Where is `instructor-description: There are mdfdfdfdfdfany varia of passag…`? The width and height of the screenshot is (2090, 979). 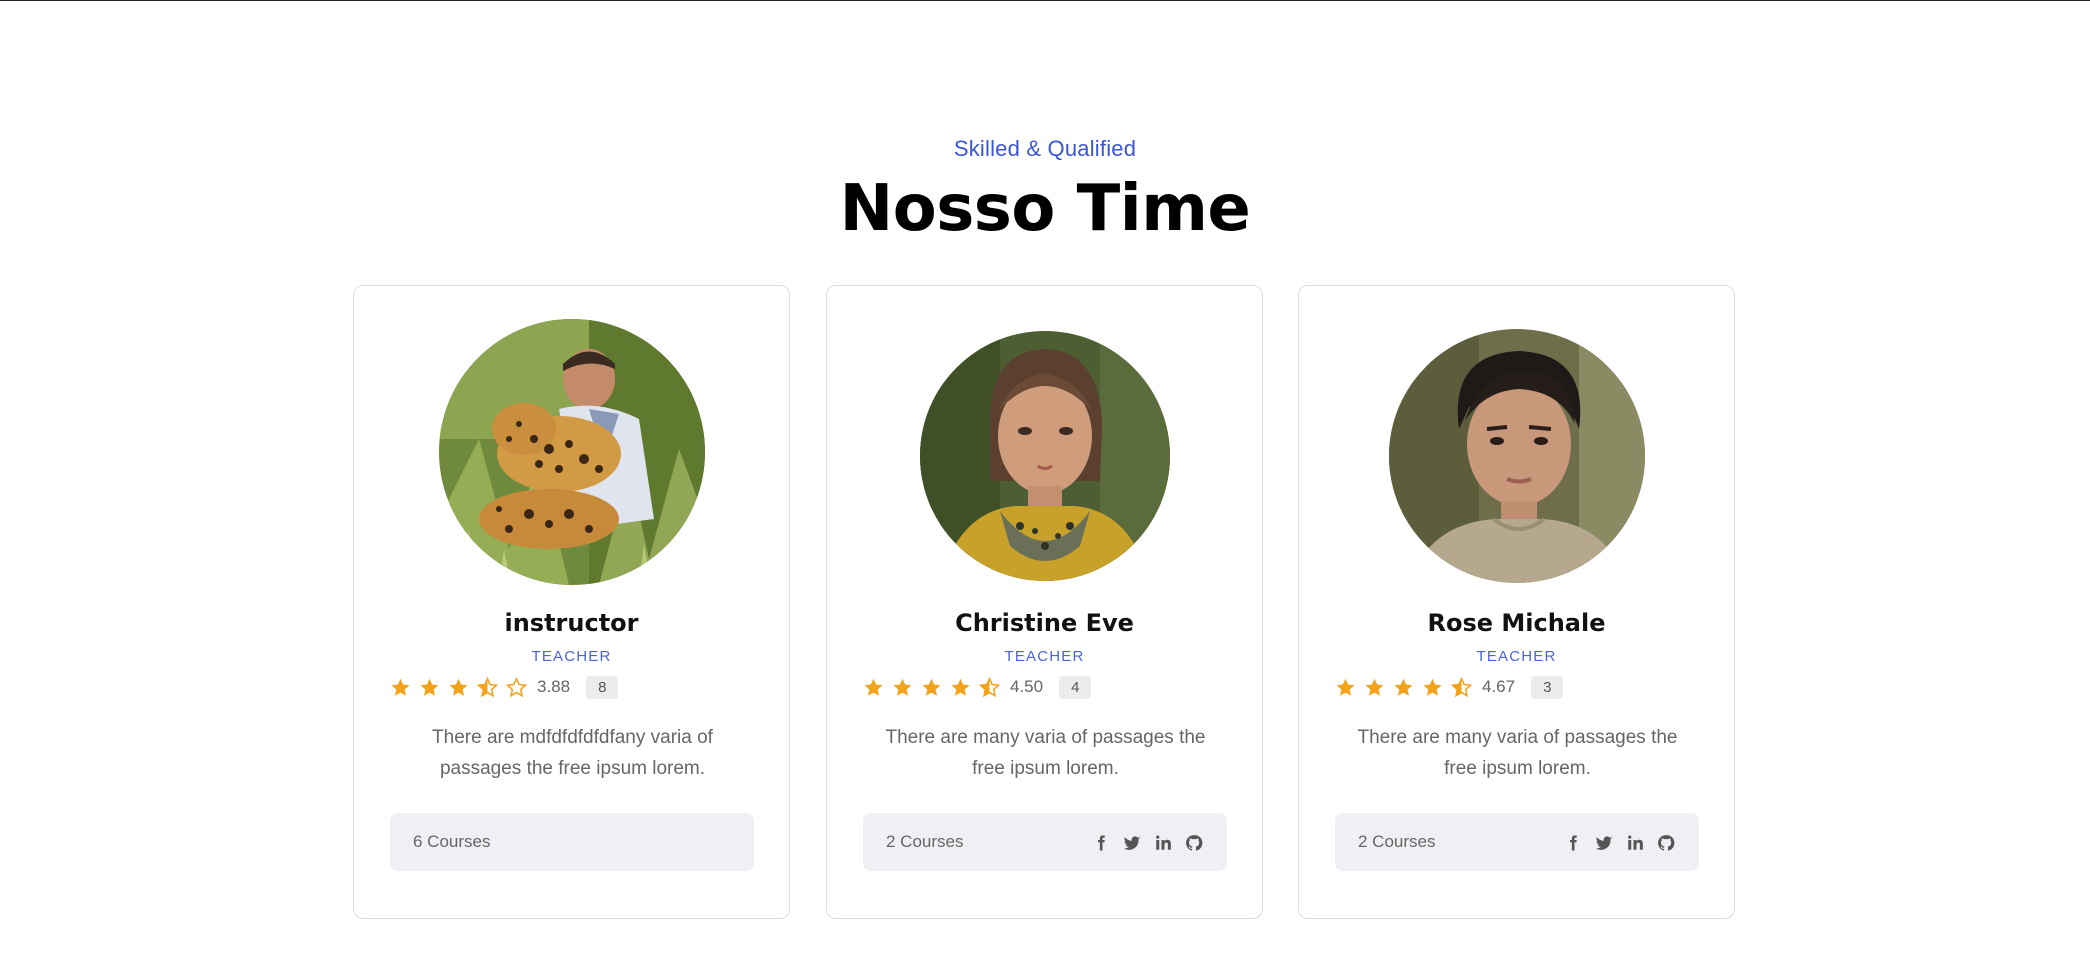 instructor-description: There are mdfdfdfdfdfany varia of passag… is located at coordinates (572, 753).